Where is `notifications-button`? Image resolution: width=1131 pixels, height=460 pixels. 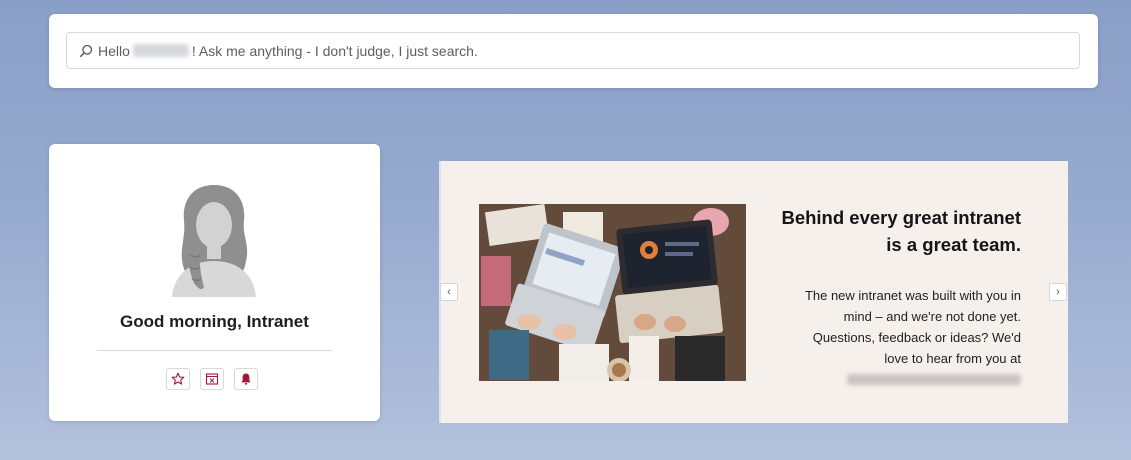 notifications-button is located at coordinates (246, 379).